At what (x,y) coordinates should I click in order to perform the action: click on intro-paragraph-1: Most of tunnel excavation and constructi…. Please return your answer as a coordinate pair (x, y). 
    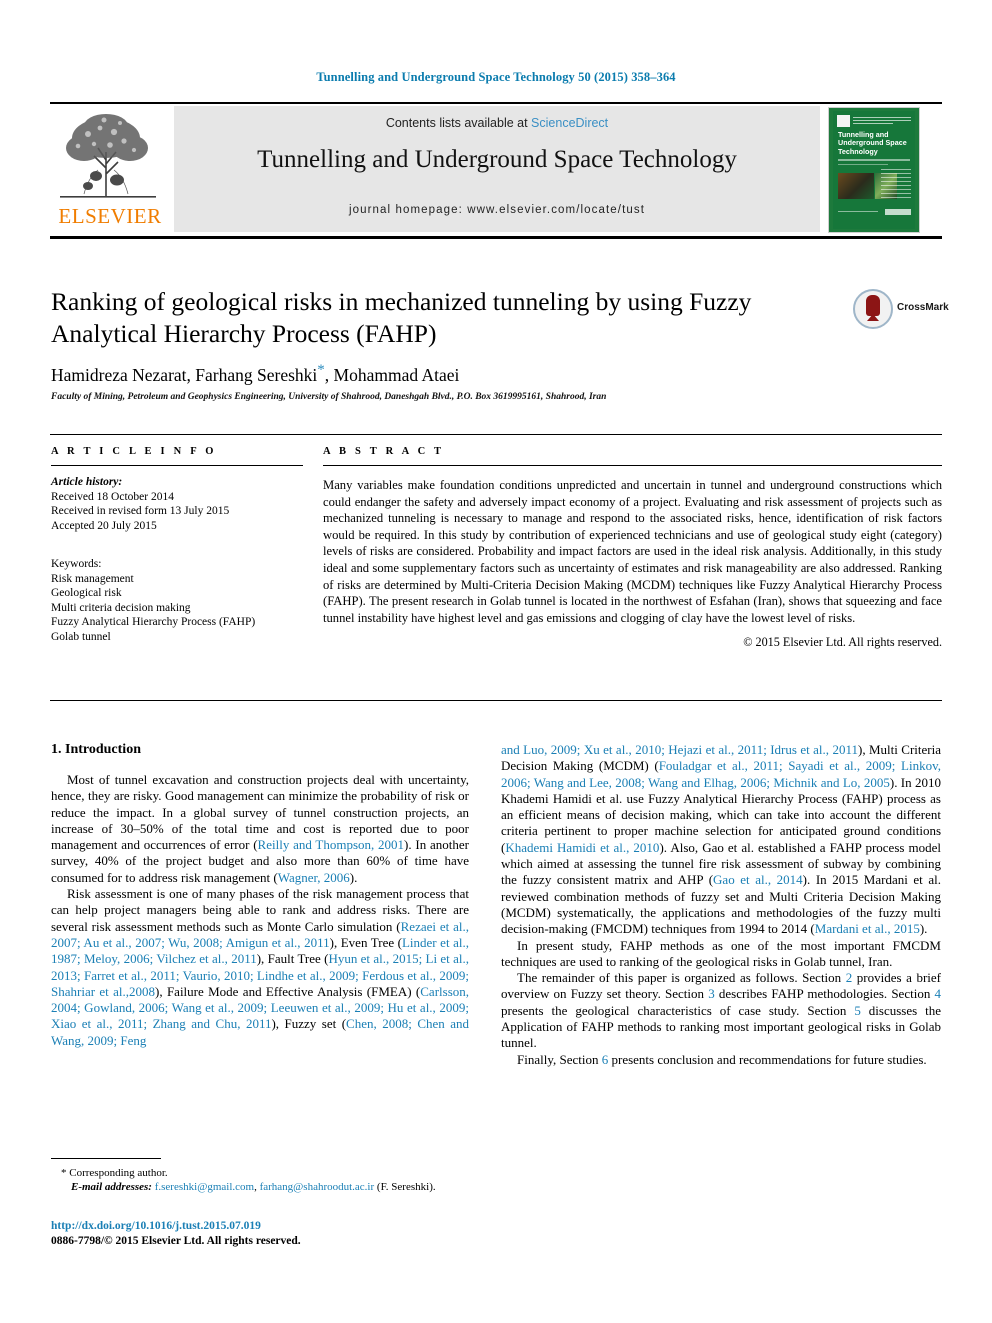
    Looking at the image, I should click on (260, 829).